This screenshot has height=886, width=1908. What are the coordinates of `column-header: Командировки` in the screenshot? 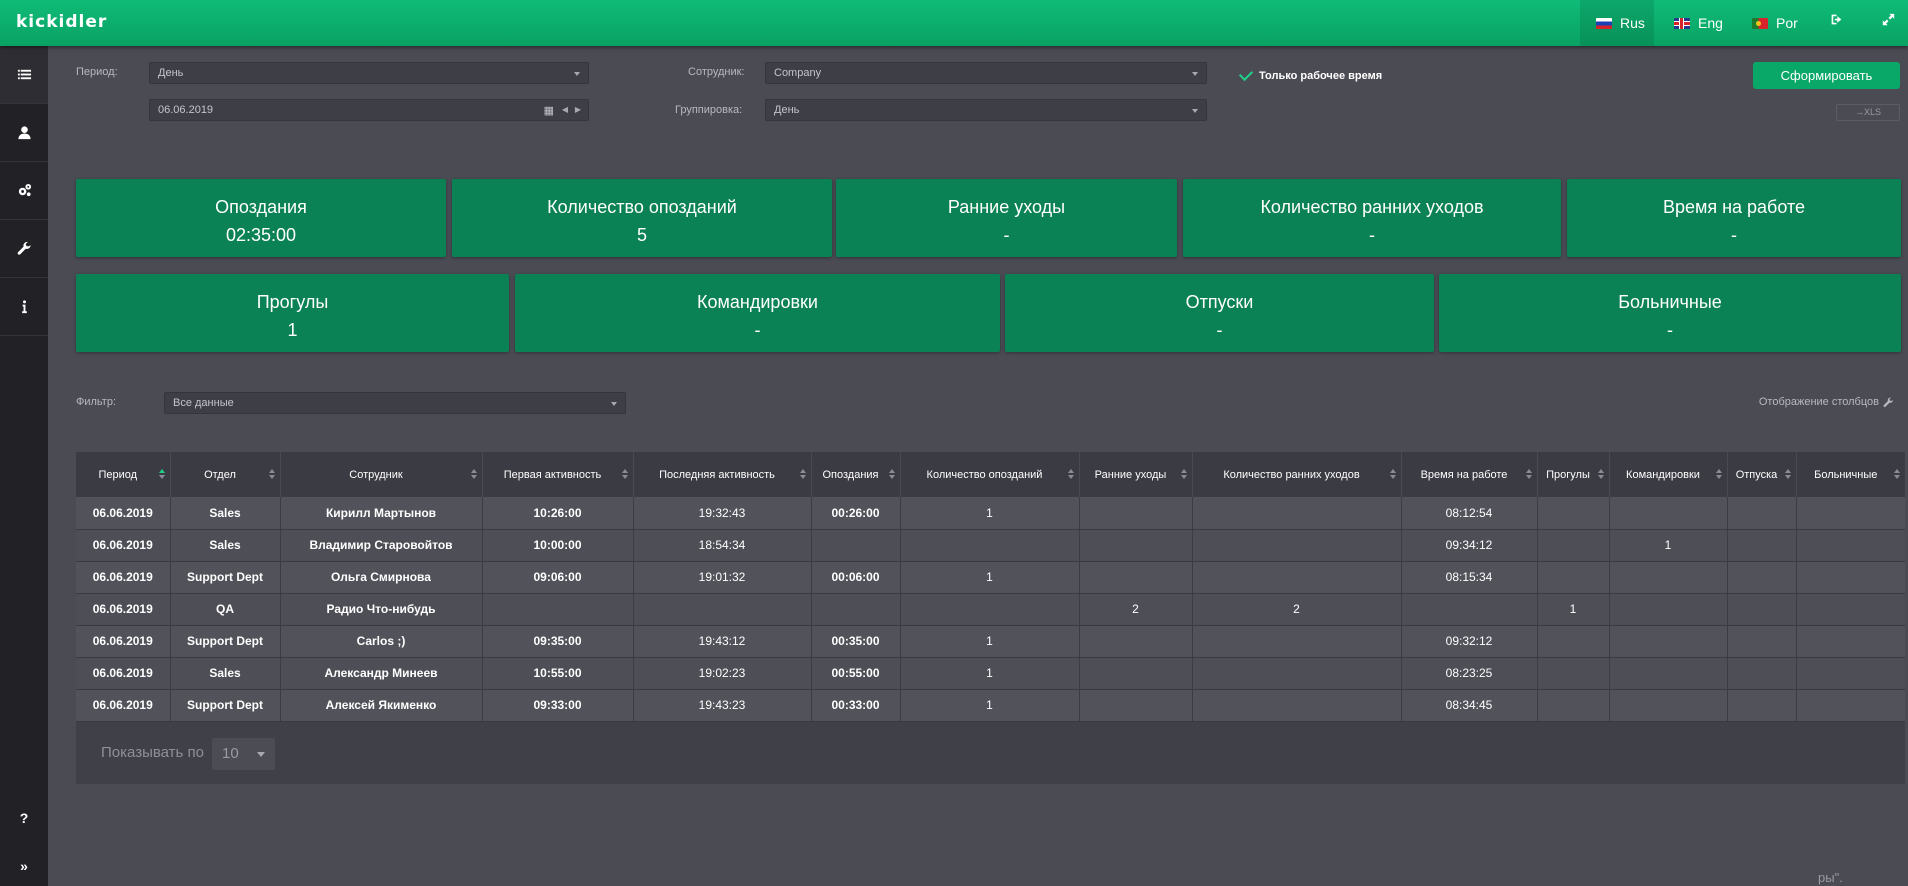 It's located at (1668, 474).